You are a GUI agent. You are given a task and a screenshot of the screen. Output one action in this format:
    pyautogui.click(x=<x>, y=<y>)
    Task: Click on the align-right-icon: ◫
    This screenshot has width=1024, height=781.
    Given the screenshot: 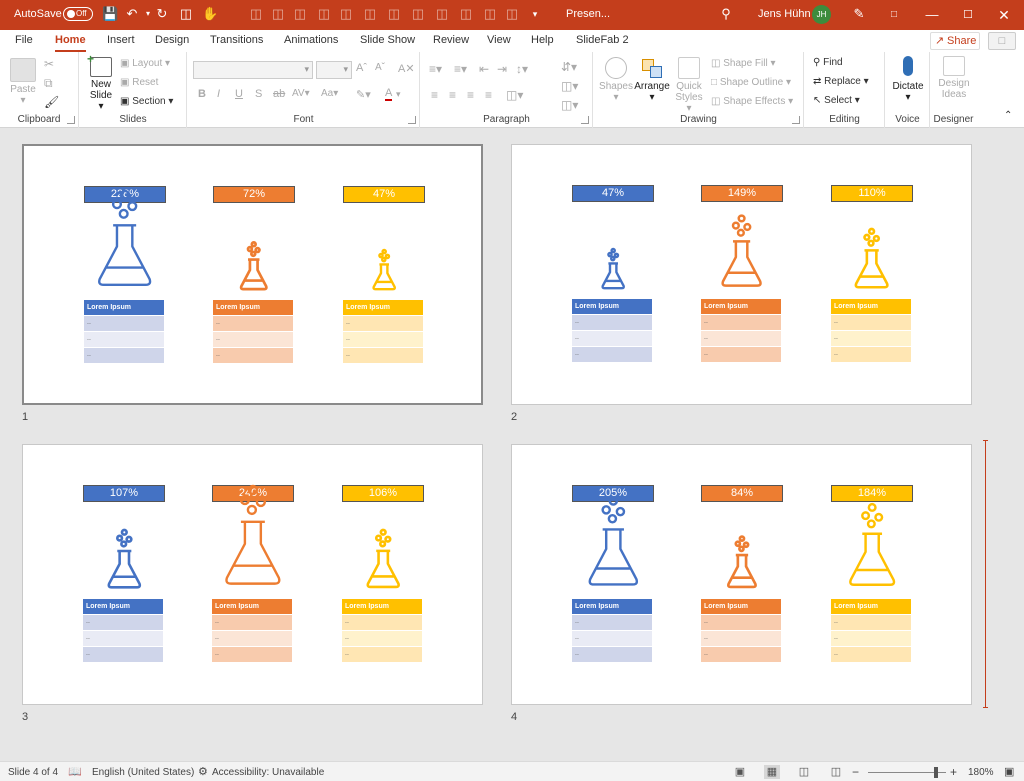 What is the action you would take?
    pyautogui.click(x=300, y=14)
    